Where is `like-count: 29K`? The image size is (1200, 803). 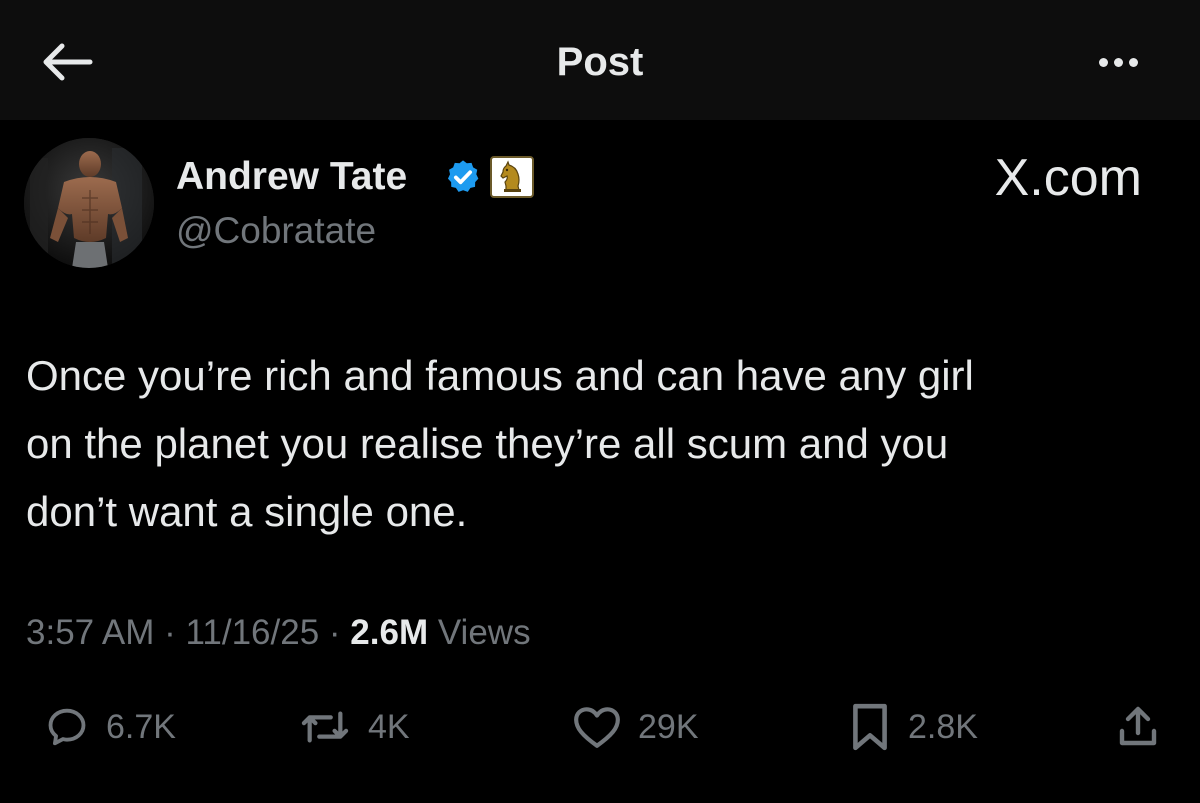
like-count: 29K is located at coordinates (668, 727).